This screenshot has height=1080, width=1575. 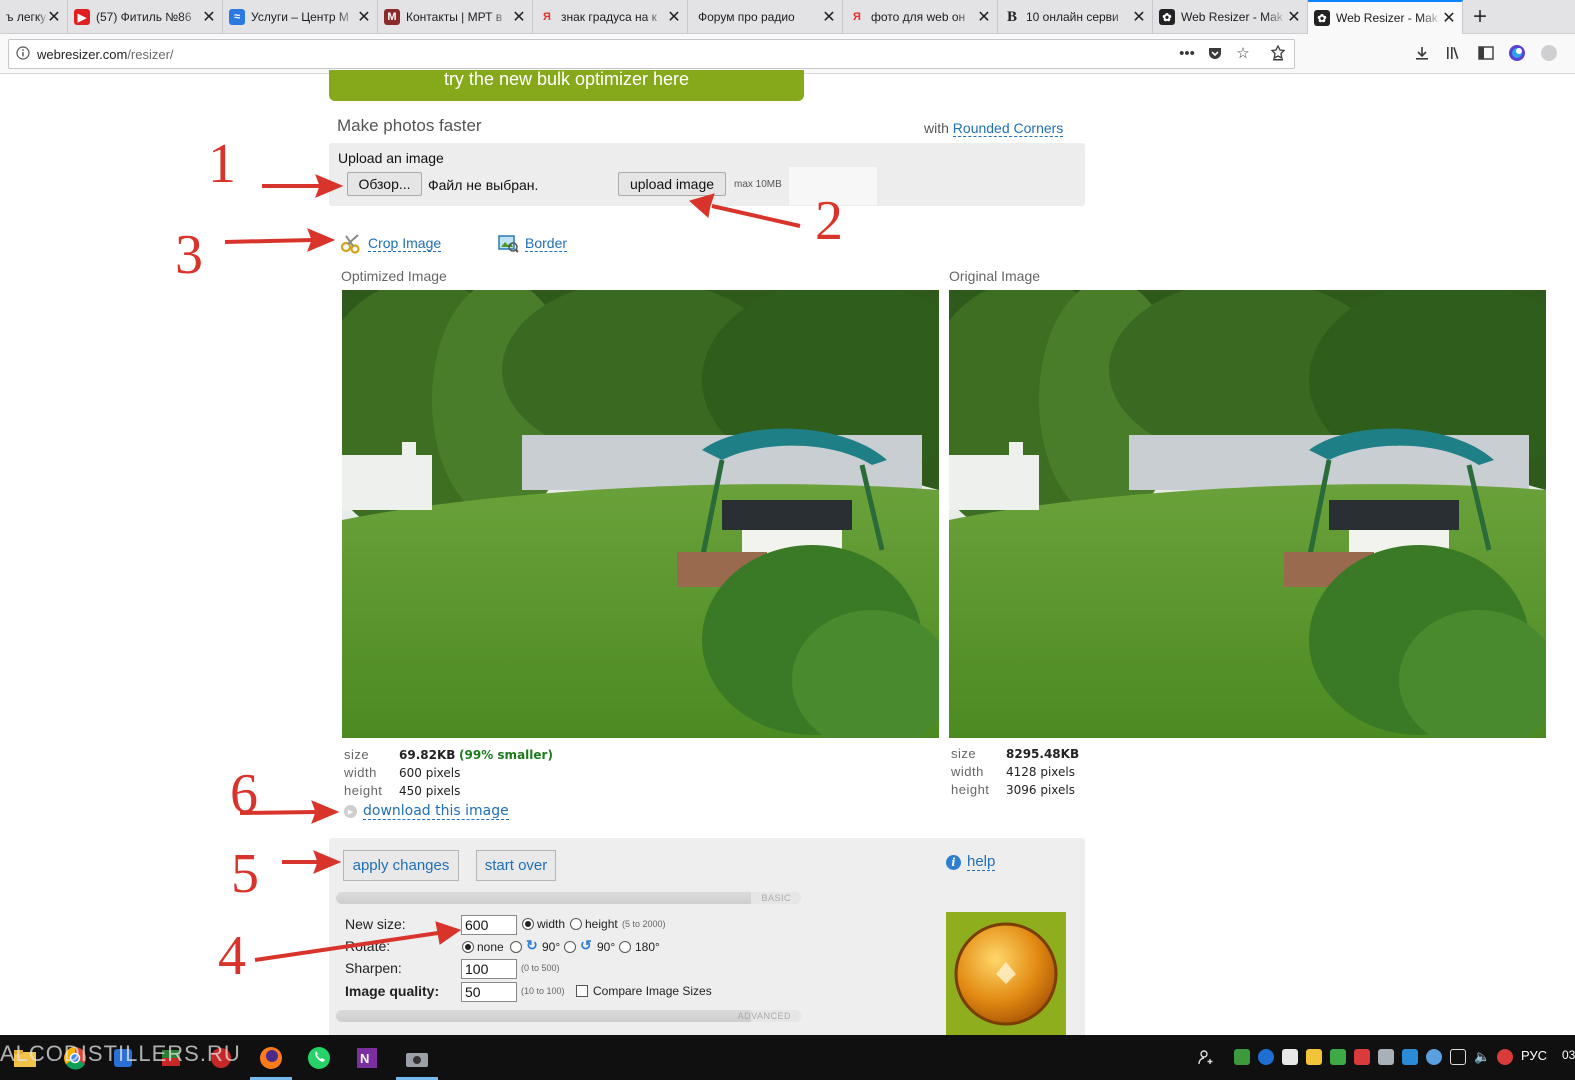 What do you see at coordinates (516, 947) in the screenshot?
I see `rotate-cw-radio` at bounding box center [516, 947].